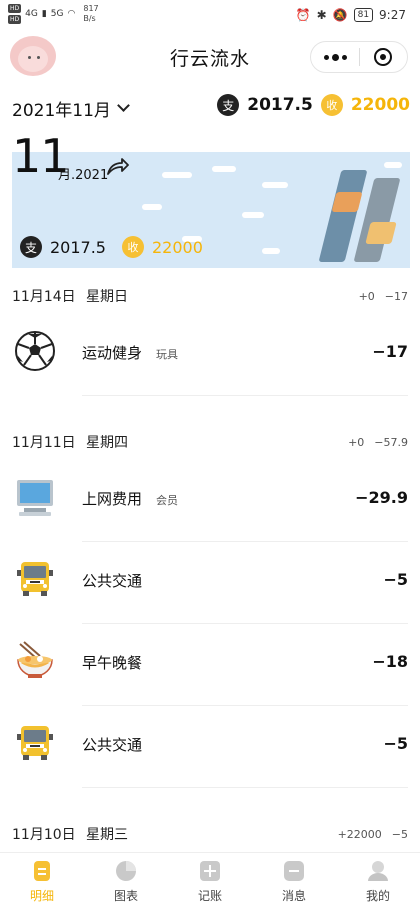 The height and width of the screenshot is (910, 420). Describe the element at coordinates (377, 896) in the screenshot. I see `tab-label: 我的` at that location.